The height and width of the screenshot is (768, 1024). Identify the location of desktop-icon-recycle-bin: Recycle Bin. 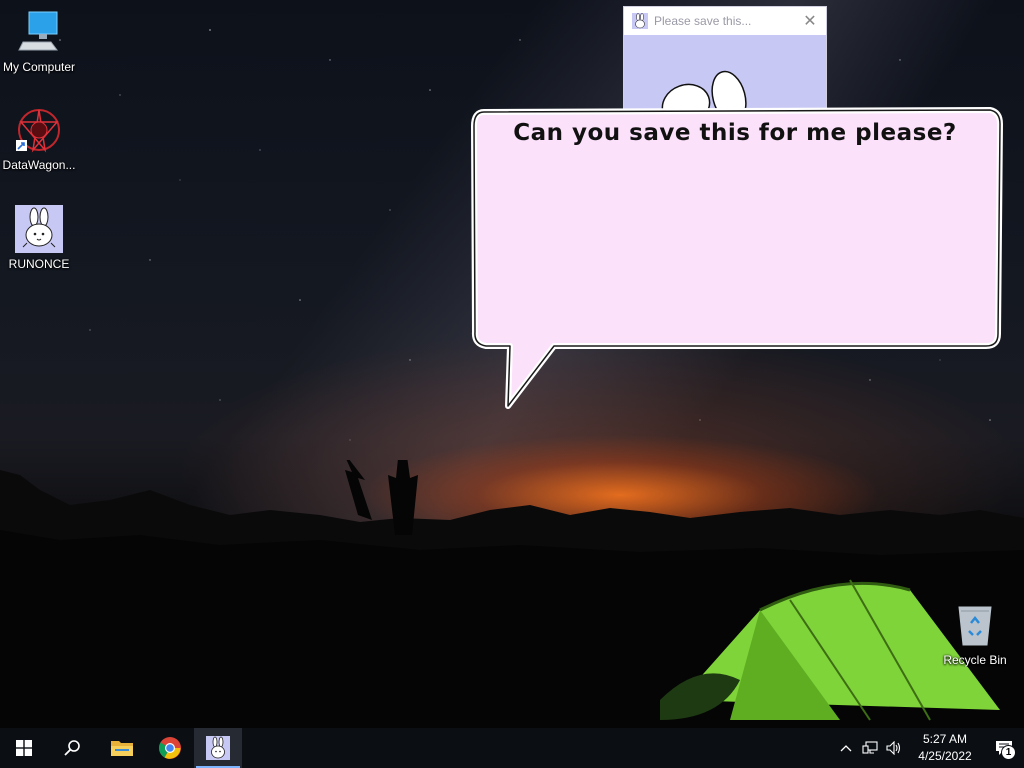
(975, 634).